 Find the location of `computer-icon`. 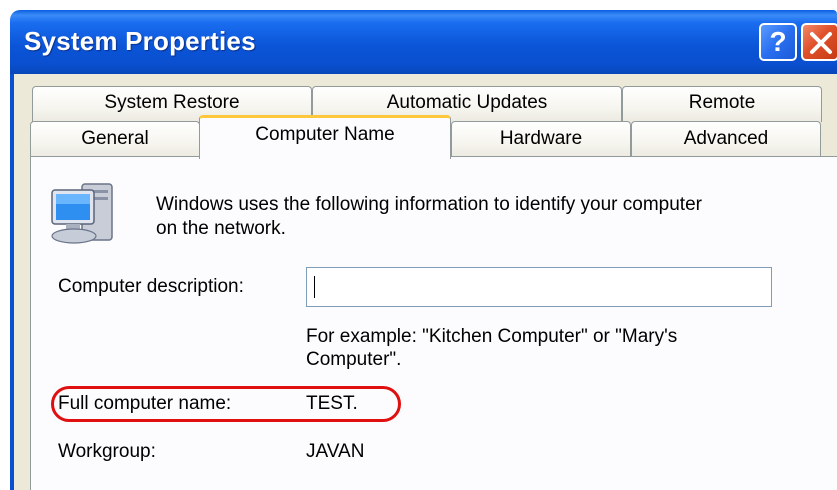

computer-icon is located at coordinates (82, 213).